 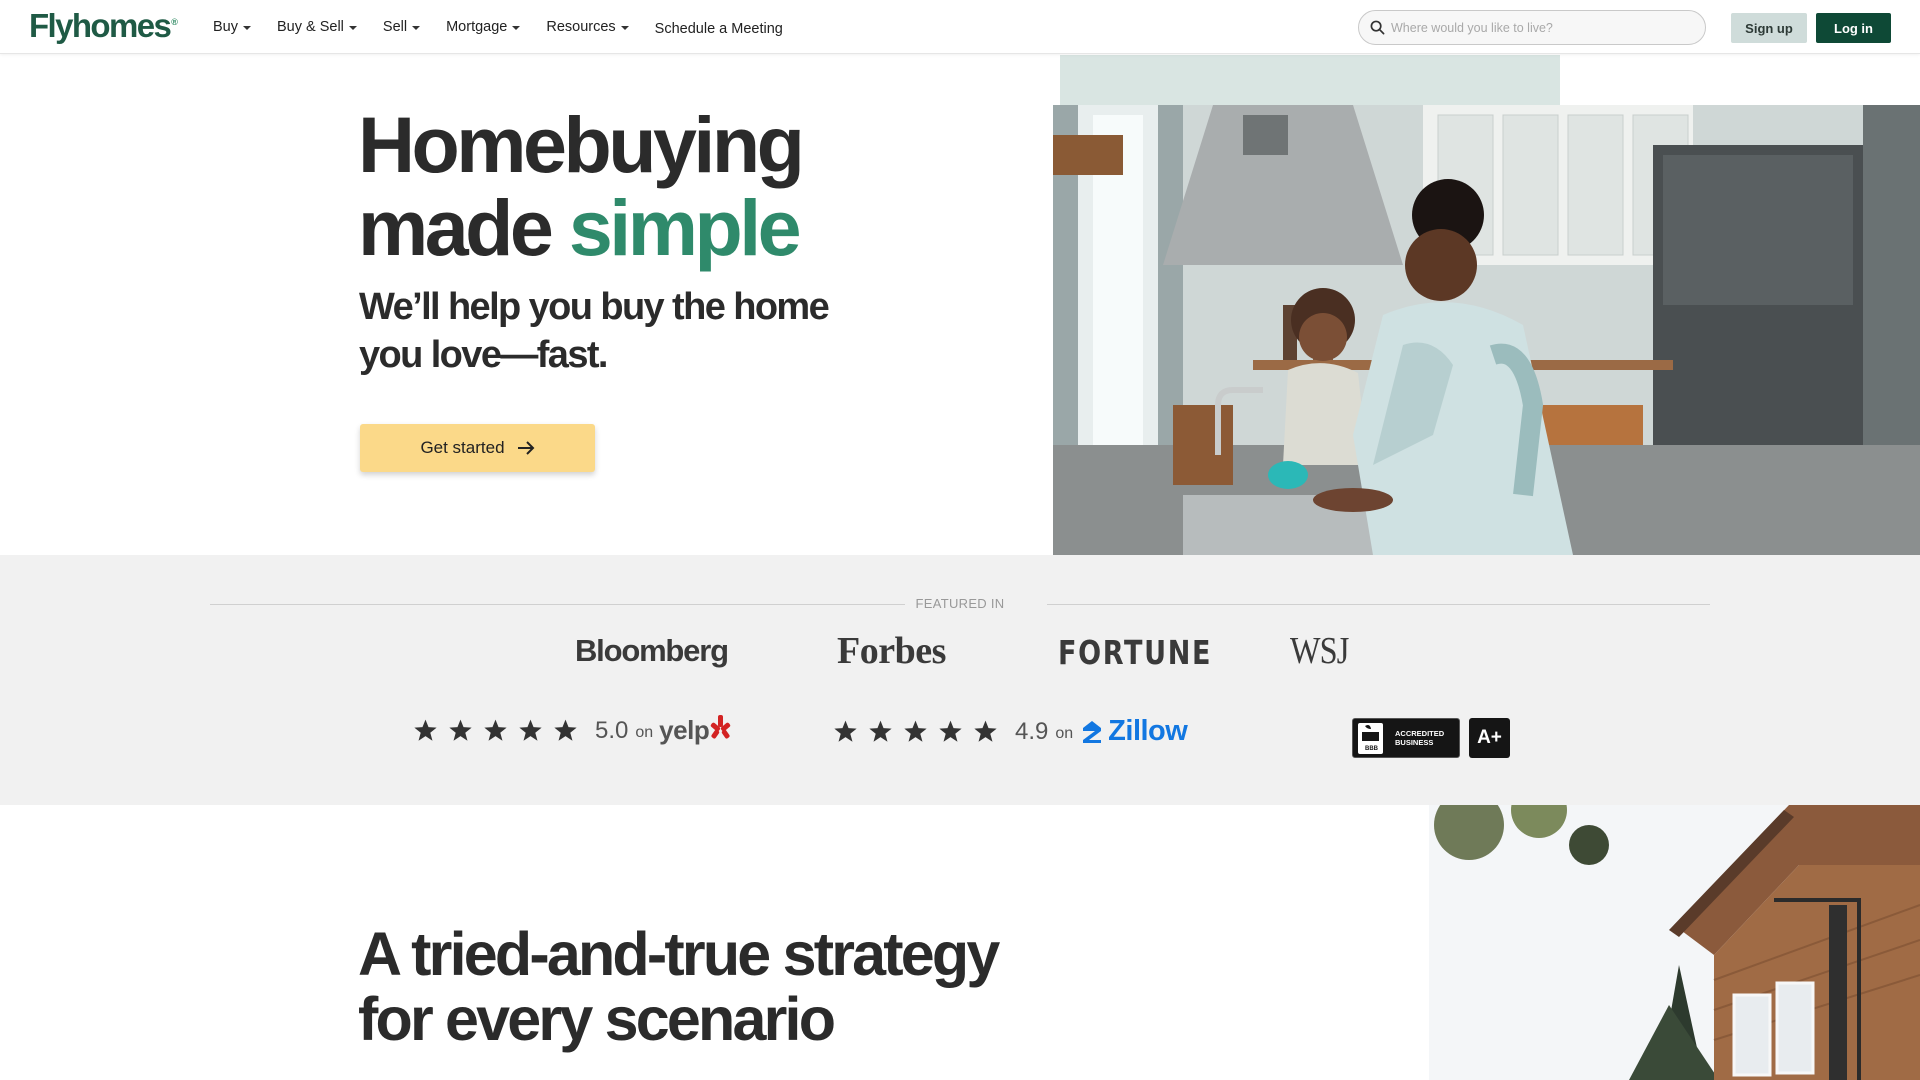 What do you see at coordinates (477, 27) in the screenshot?
I see `menu-label: Mortgage` at bounding box center [477, 27].